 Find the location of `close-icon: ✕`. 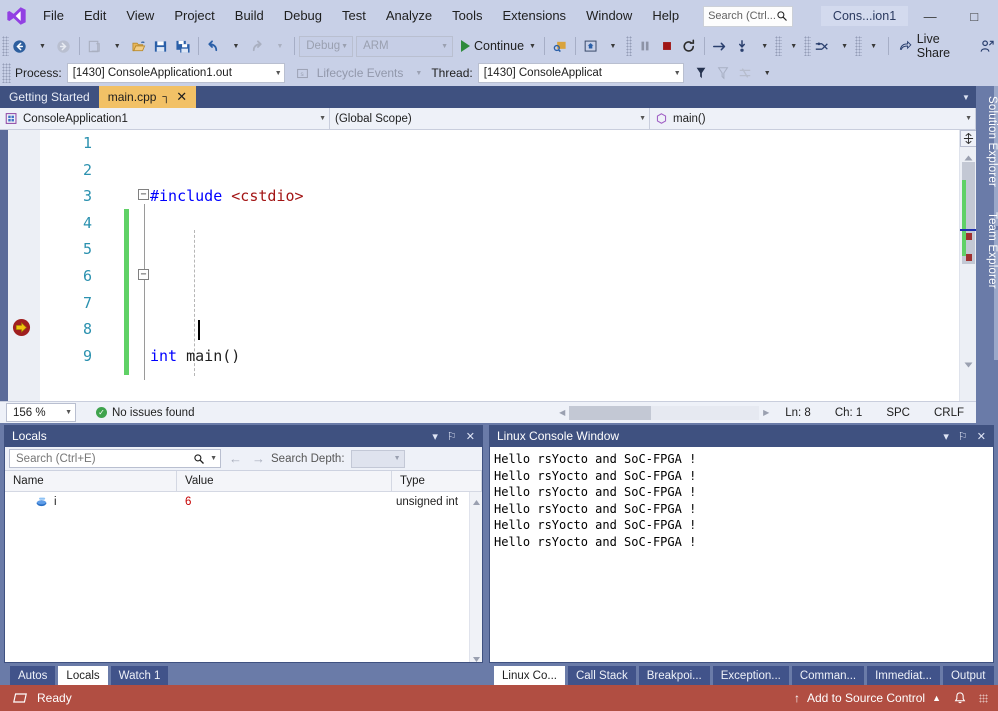

close-icon: ✕ is located at coordinates (181, 97).